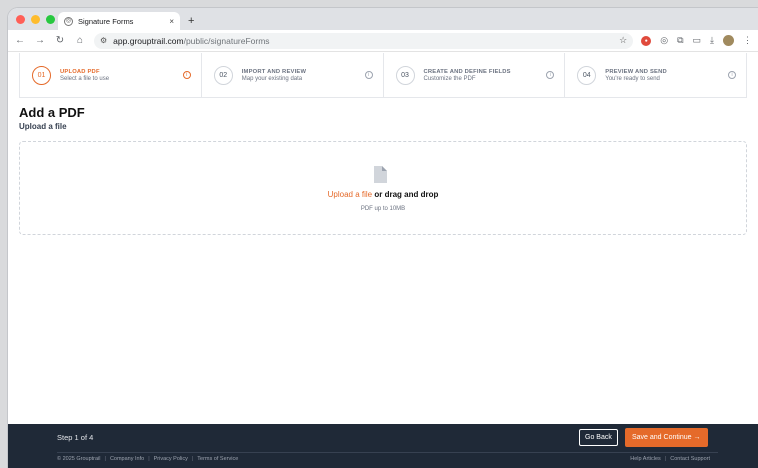 This screenshot has height=468, width=758. What do you see at coordinates (350, 194) in the screenshot?
I see `upload-file-link: Upload a file` at bounding box center [350, 194].